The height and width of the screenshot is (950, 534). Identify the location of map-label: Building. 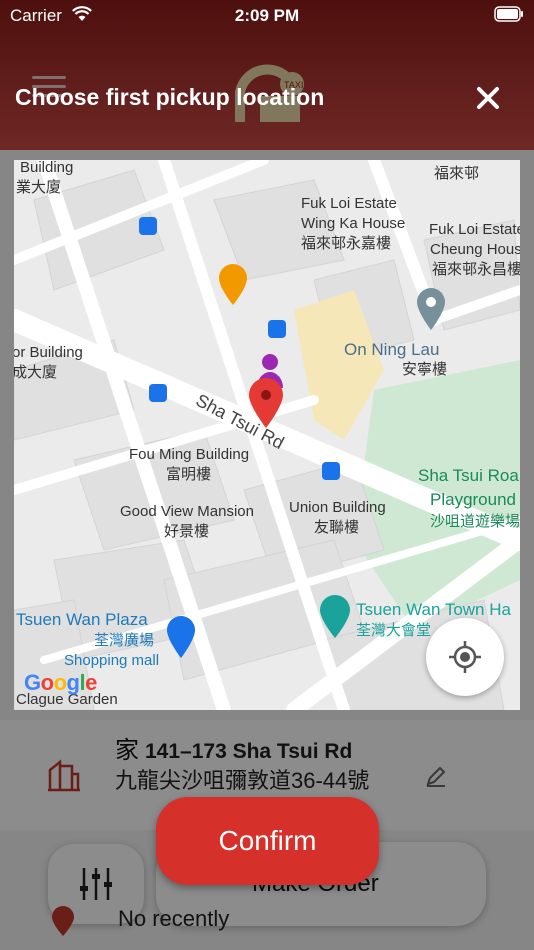
(47, 168).